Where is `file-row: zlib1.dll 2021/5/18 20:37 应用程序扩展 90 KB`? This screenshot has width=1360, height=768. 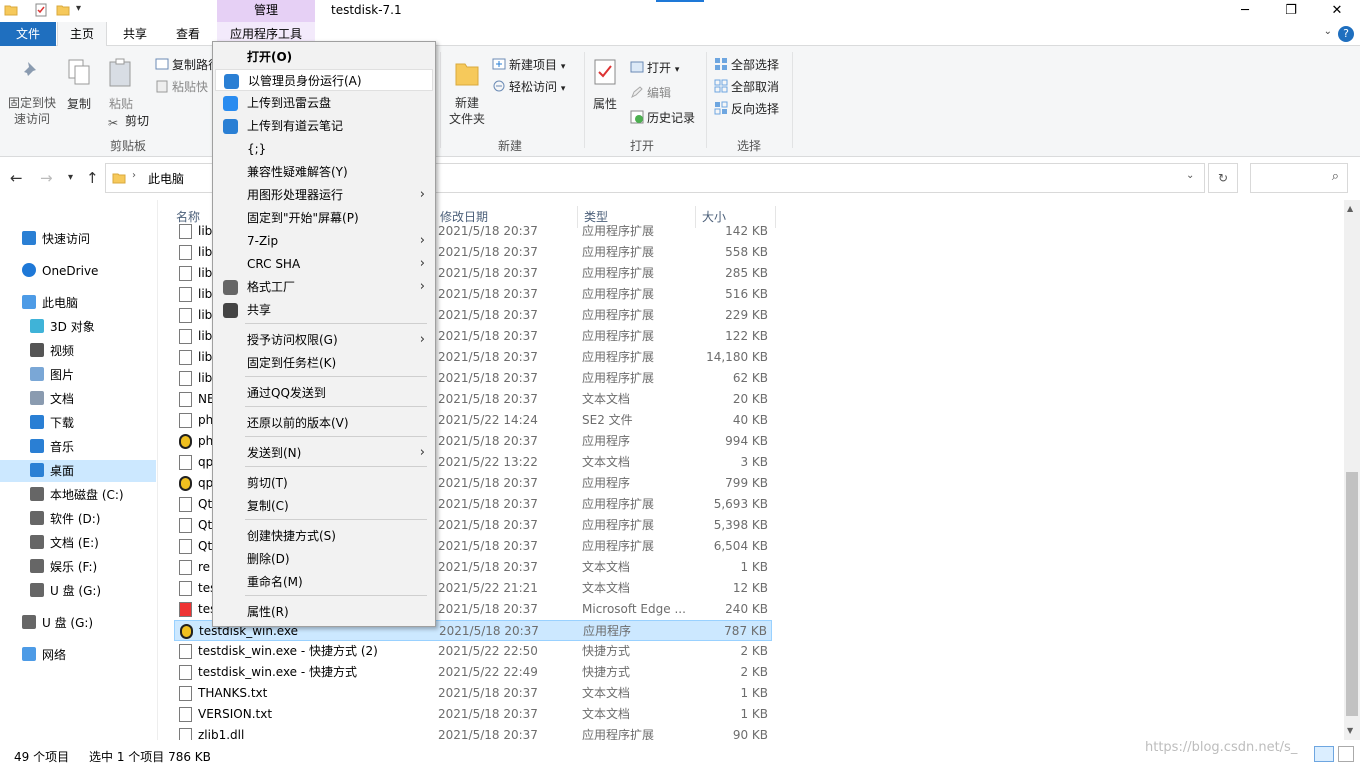
file-row: zlib1.dll 2021/5/18 20:37 应用程序扩展 90 KB is located at coordinates (473, 732).